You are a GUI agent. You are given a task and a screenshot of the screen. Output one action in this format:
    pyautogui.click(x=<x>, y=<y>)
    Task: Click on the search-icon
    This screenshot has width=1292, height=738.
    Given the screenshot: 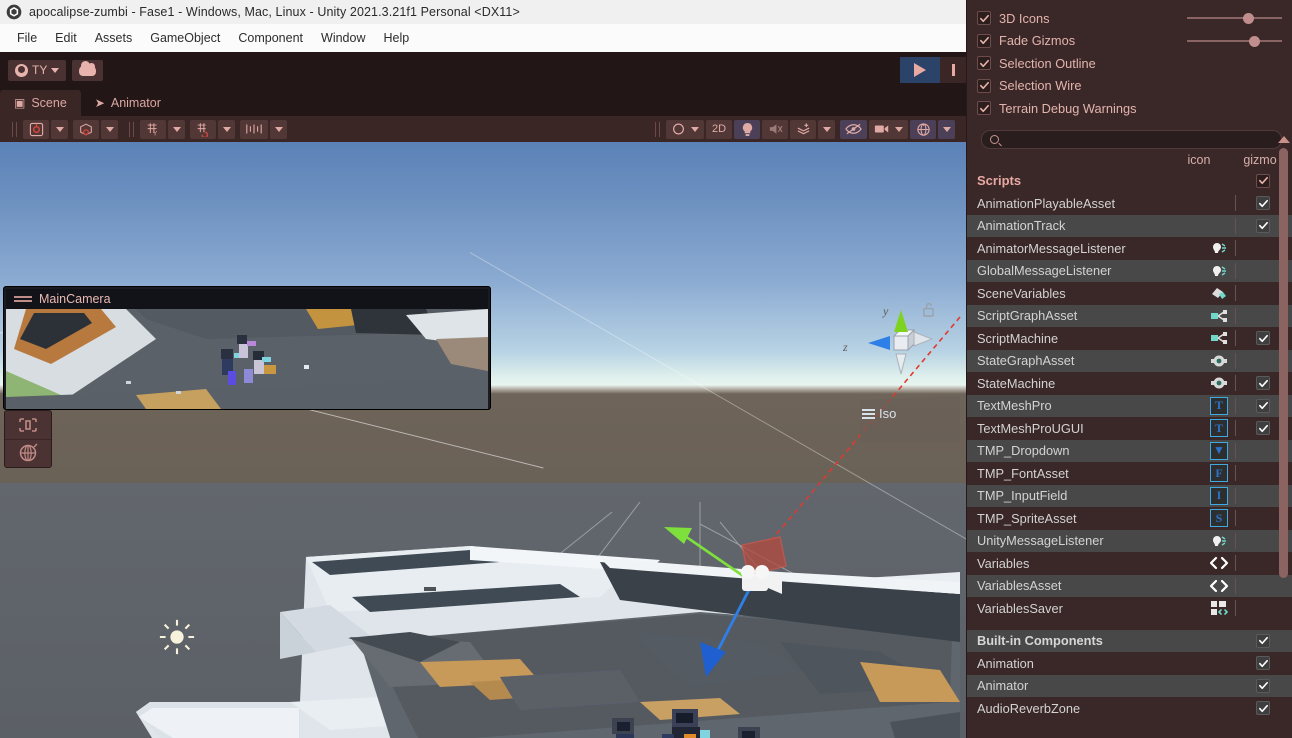 What is the action you would take?
    pyautogui.click(x=994, y=139)
    